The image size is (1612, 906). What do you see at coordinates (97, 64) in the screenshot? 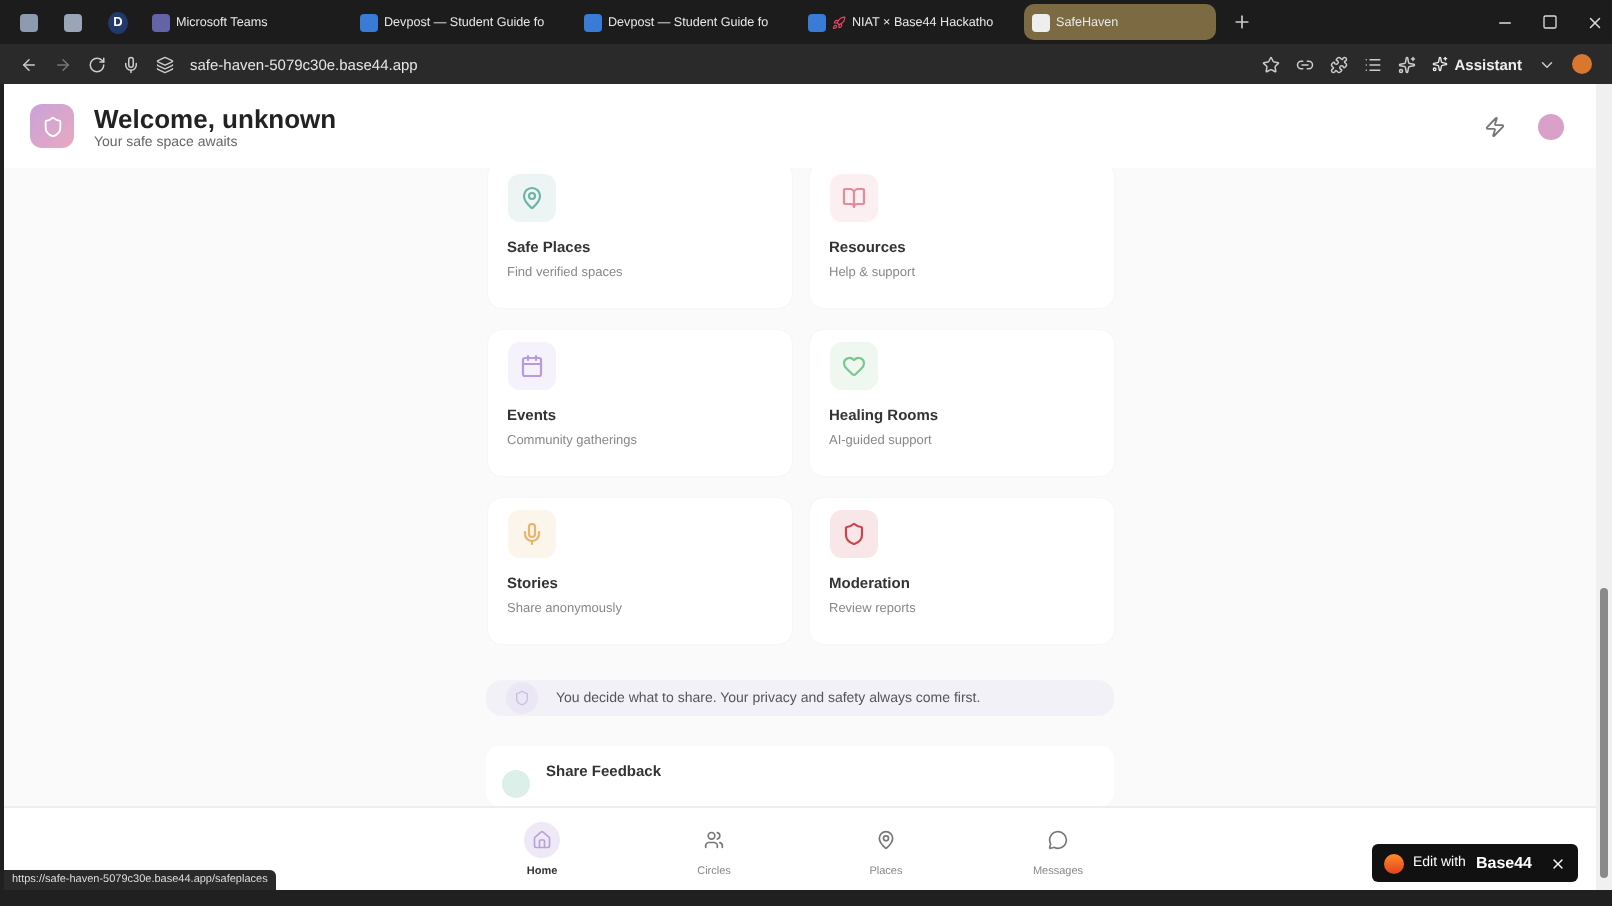
I see `reload-icon` at bounding box center [97, 64].